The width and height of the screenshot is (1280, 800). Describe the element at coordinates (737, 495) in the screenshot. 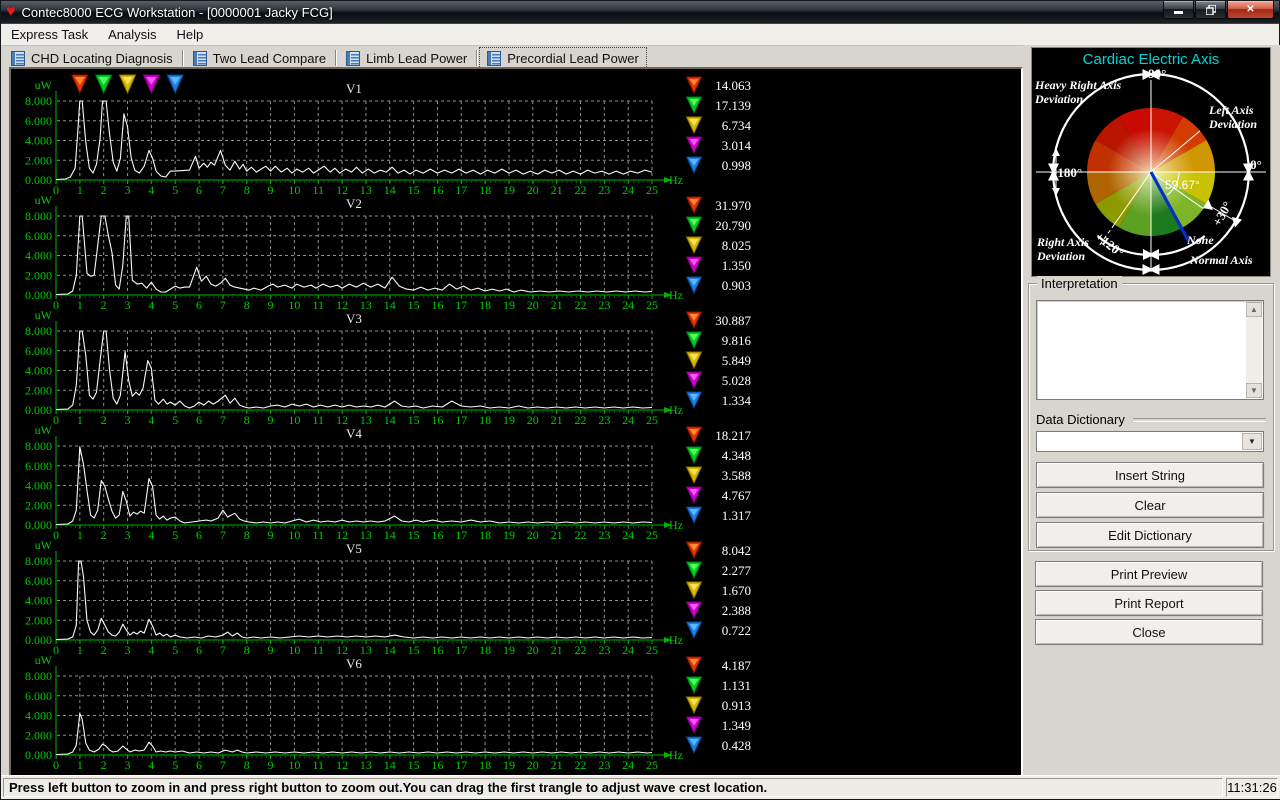

I see `crest-power-value: 4.767` at that location.